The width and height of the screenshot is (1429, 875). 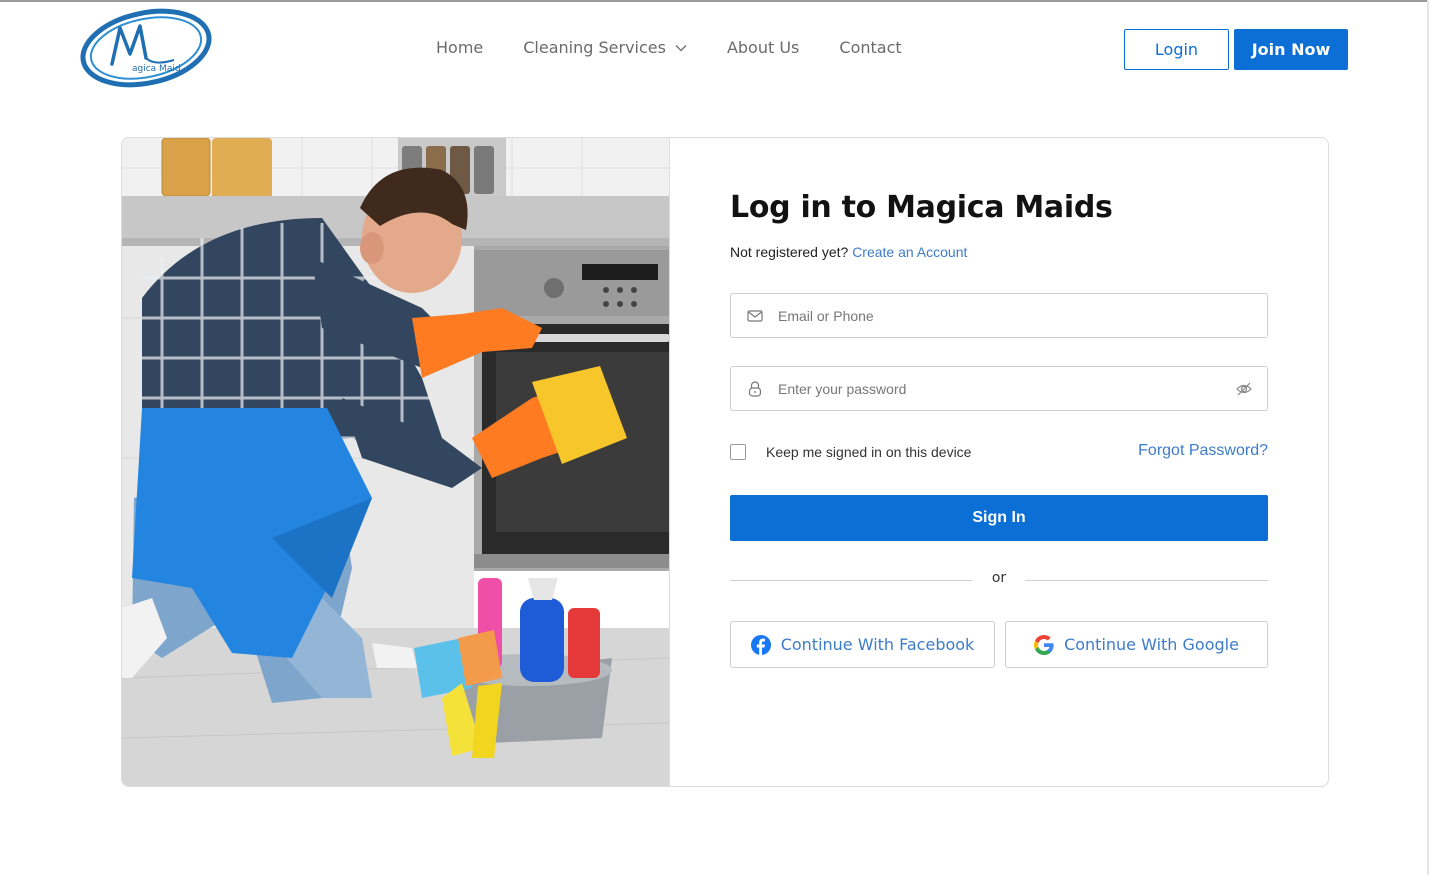 I want to click on password-field, so click(x=999, y=388).